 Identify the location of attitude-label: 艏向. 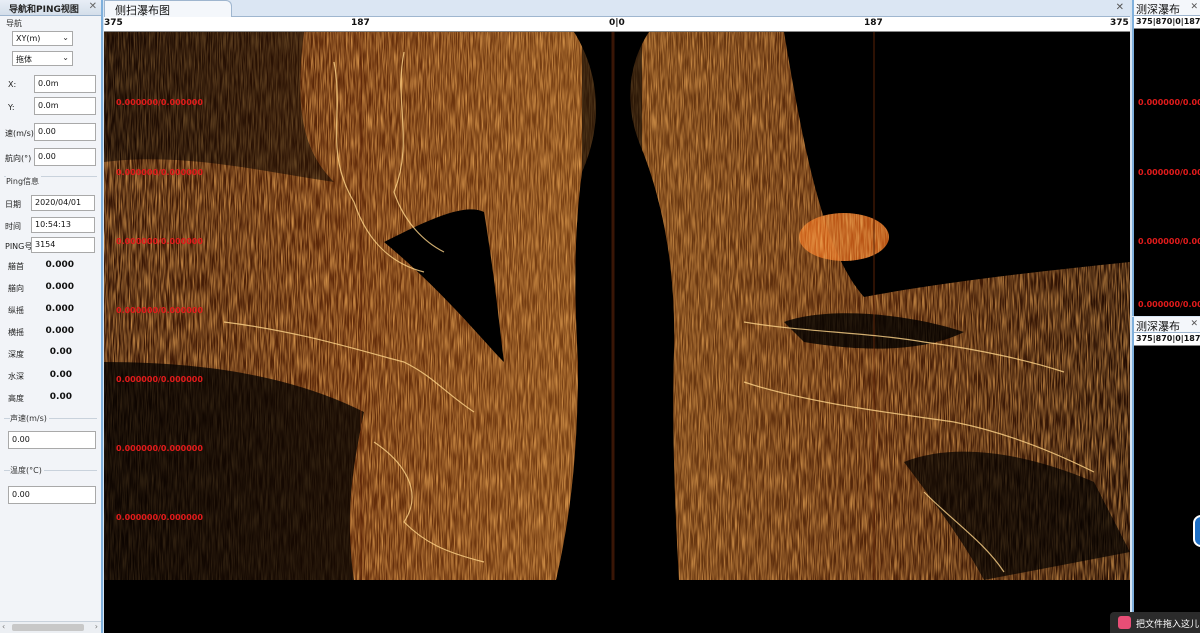
(16, 288).